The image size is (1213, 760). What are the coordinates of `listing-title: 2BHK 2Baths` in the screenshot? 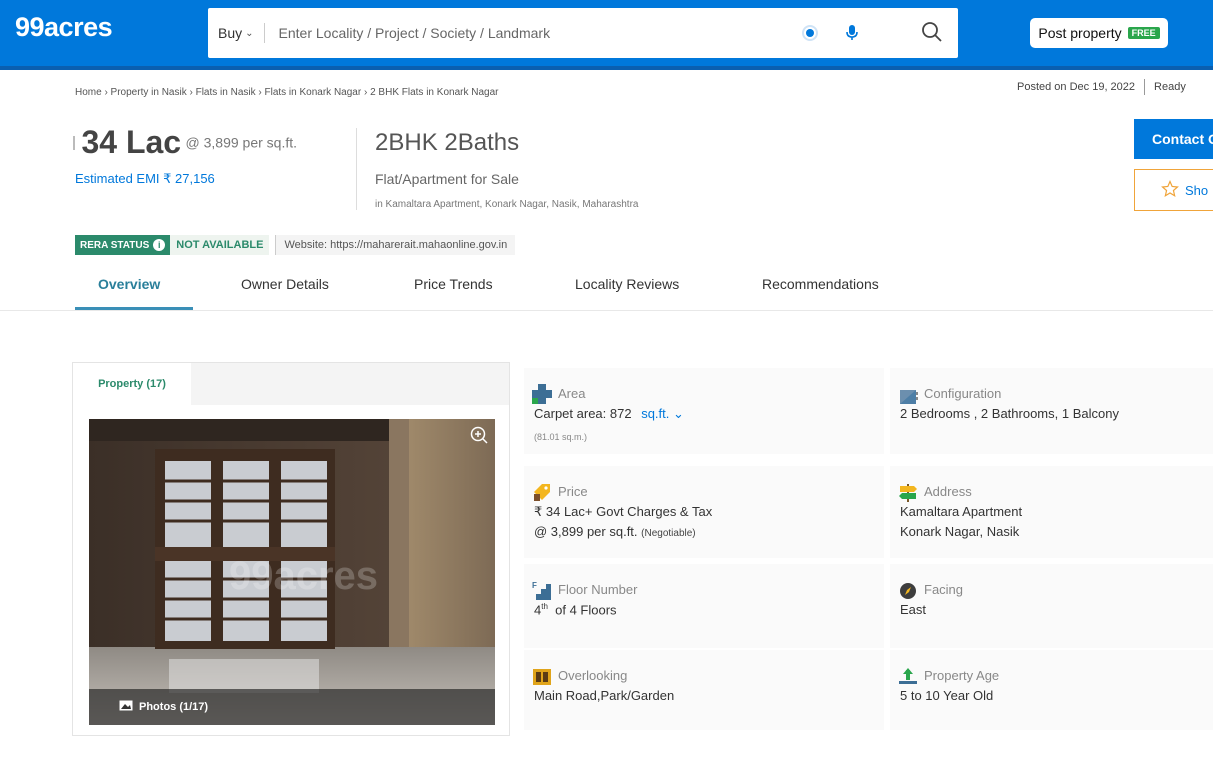 It's located at (447, 142).